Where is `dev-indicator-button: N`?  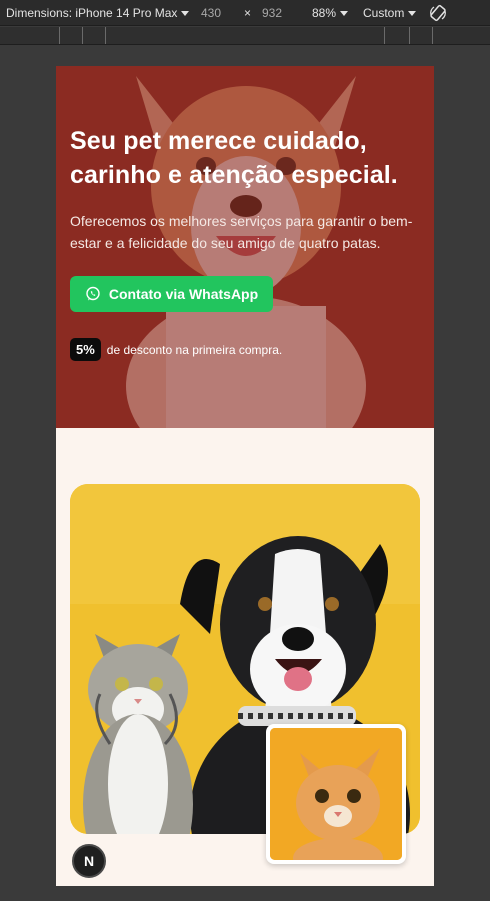 dev-indicator-button: N is located at coordinates (89, 861).